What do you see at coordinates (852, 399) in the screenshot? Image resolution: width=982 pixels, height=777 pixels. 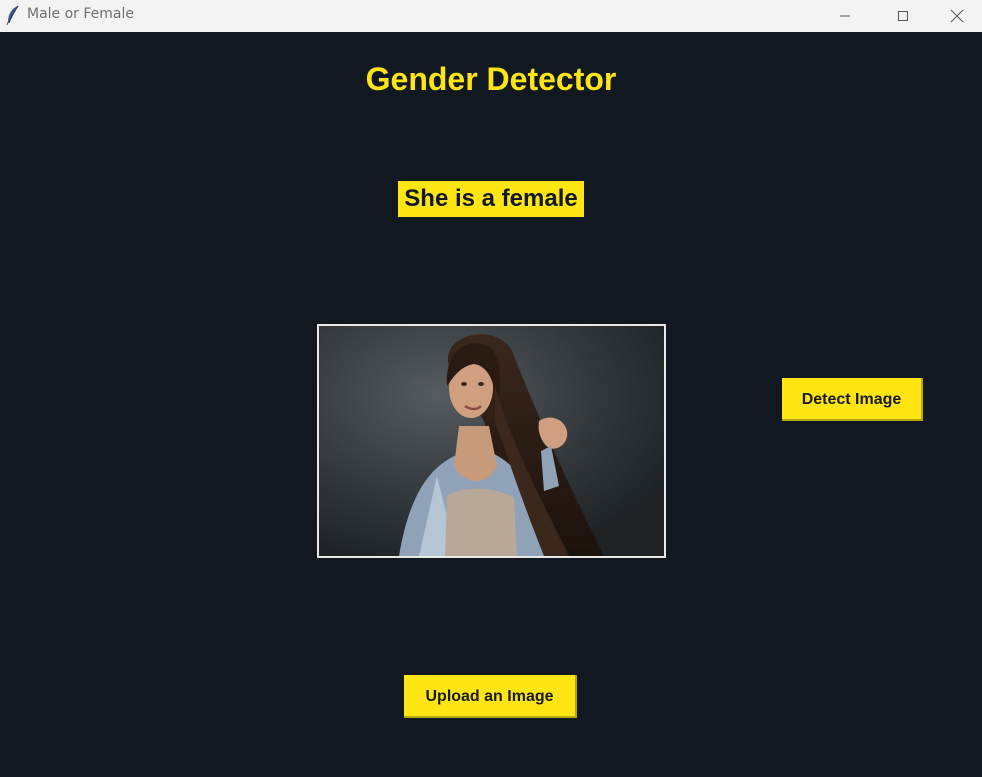 I see `detect-image-button: Detect Image` at bounding box center [852, 399].